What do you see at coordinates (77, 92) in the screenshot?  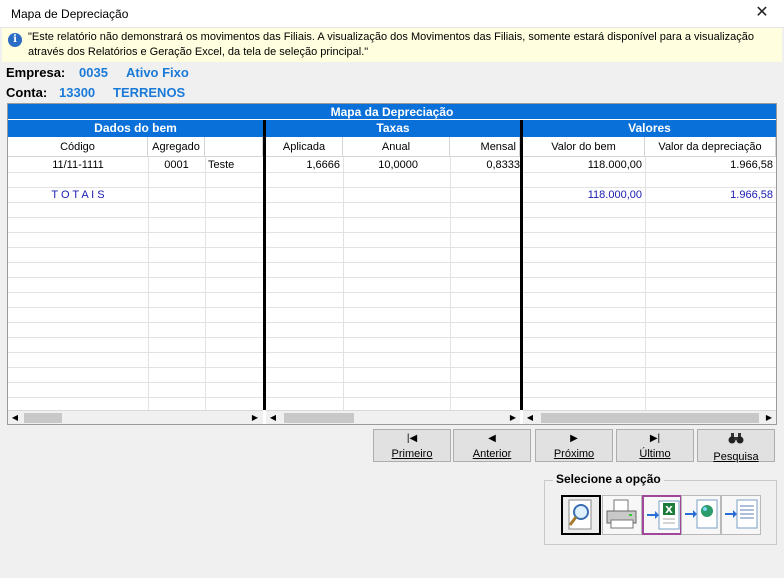 I see `conta-code: 13300` at bounding box center [77, 92].